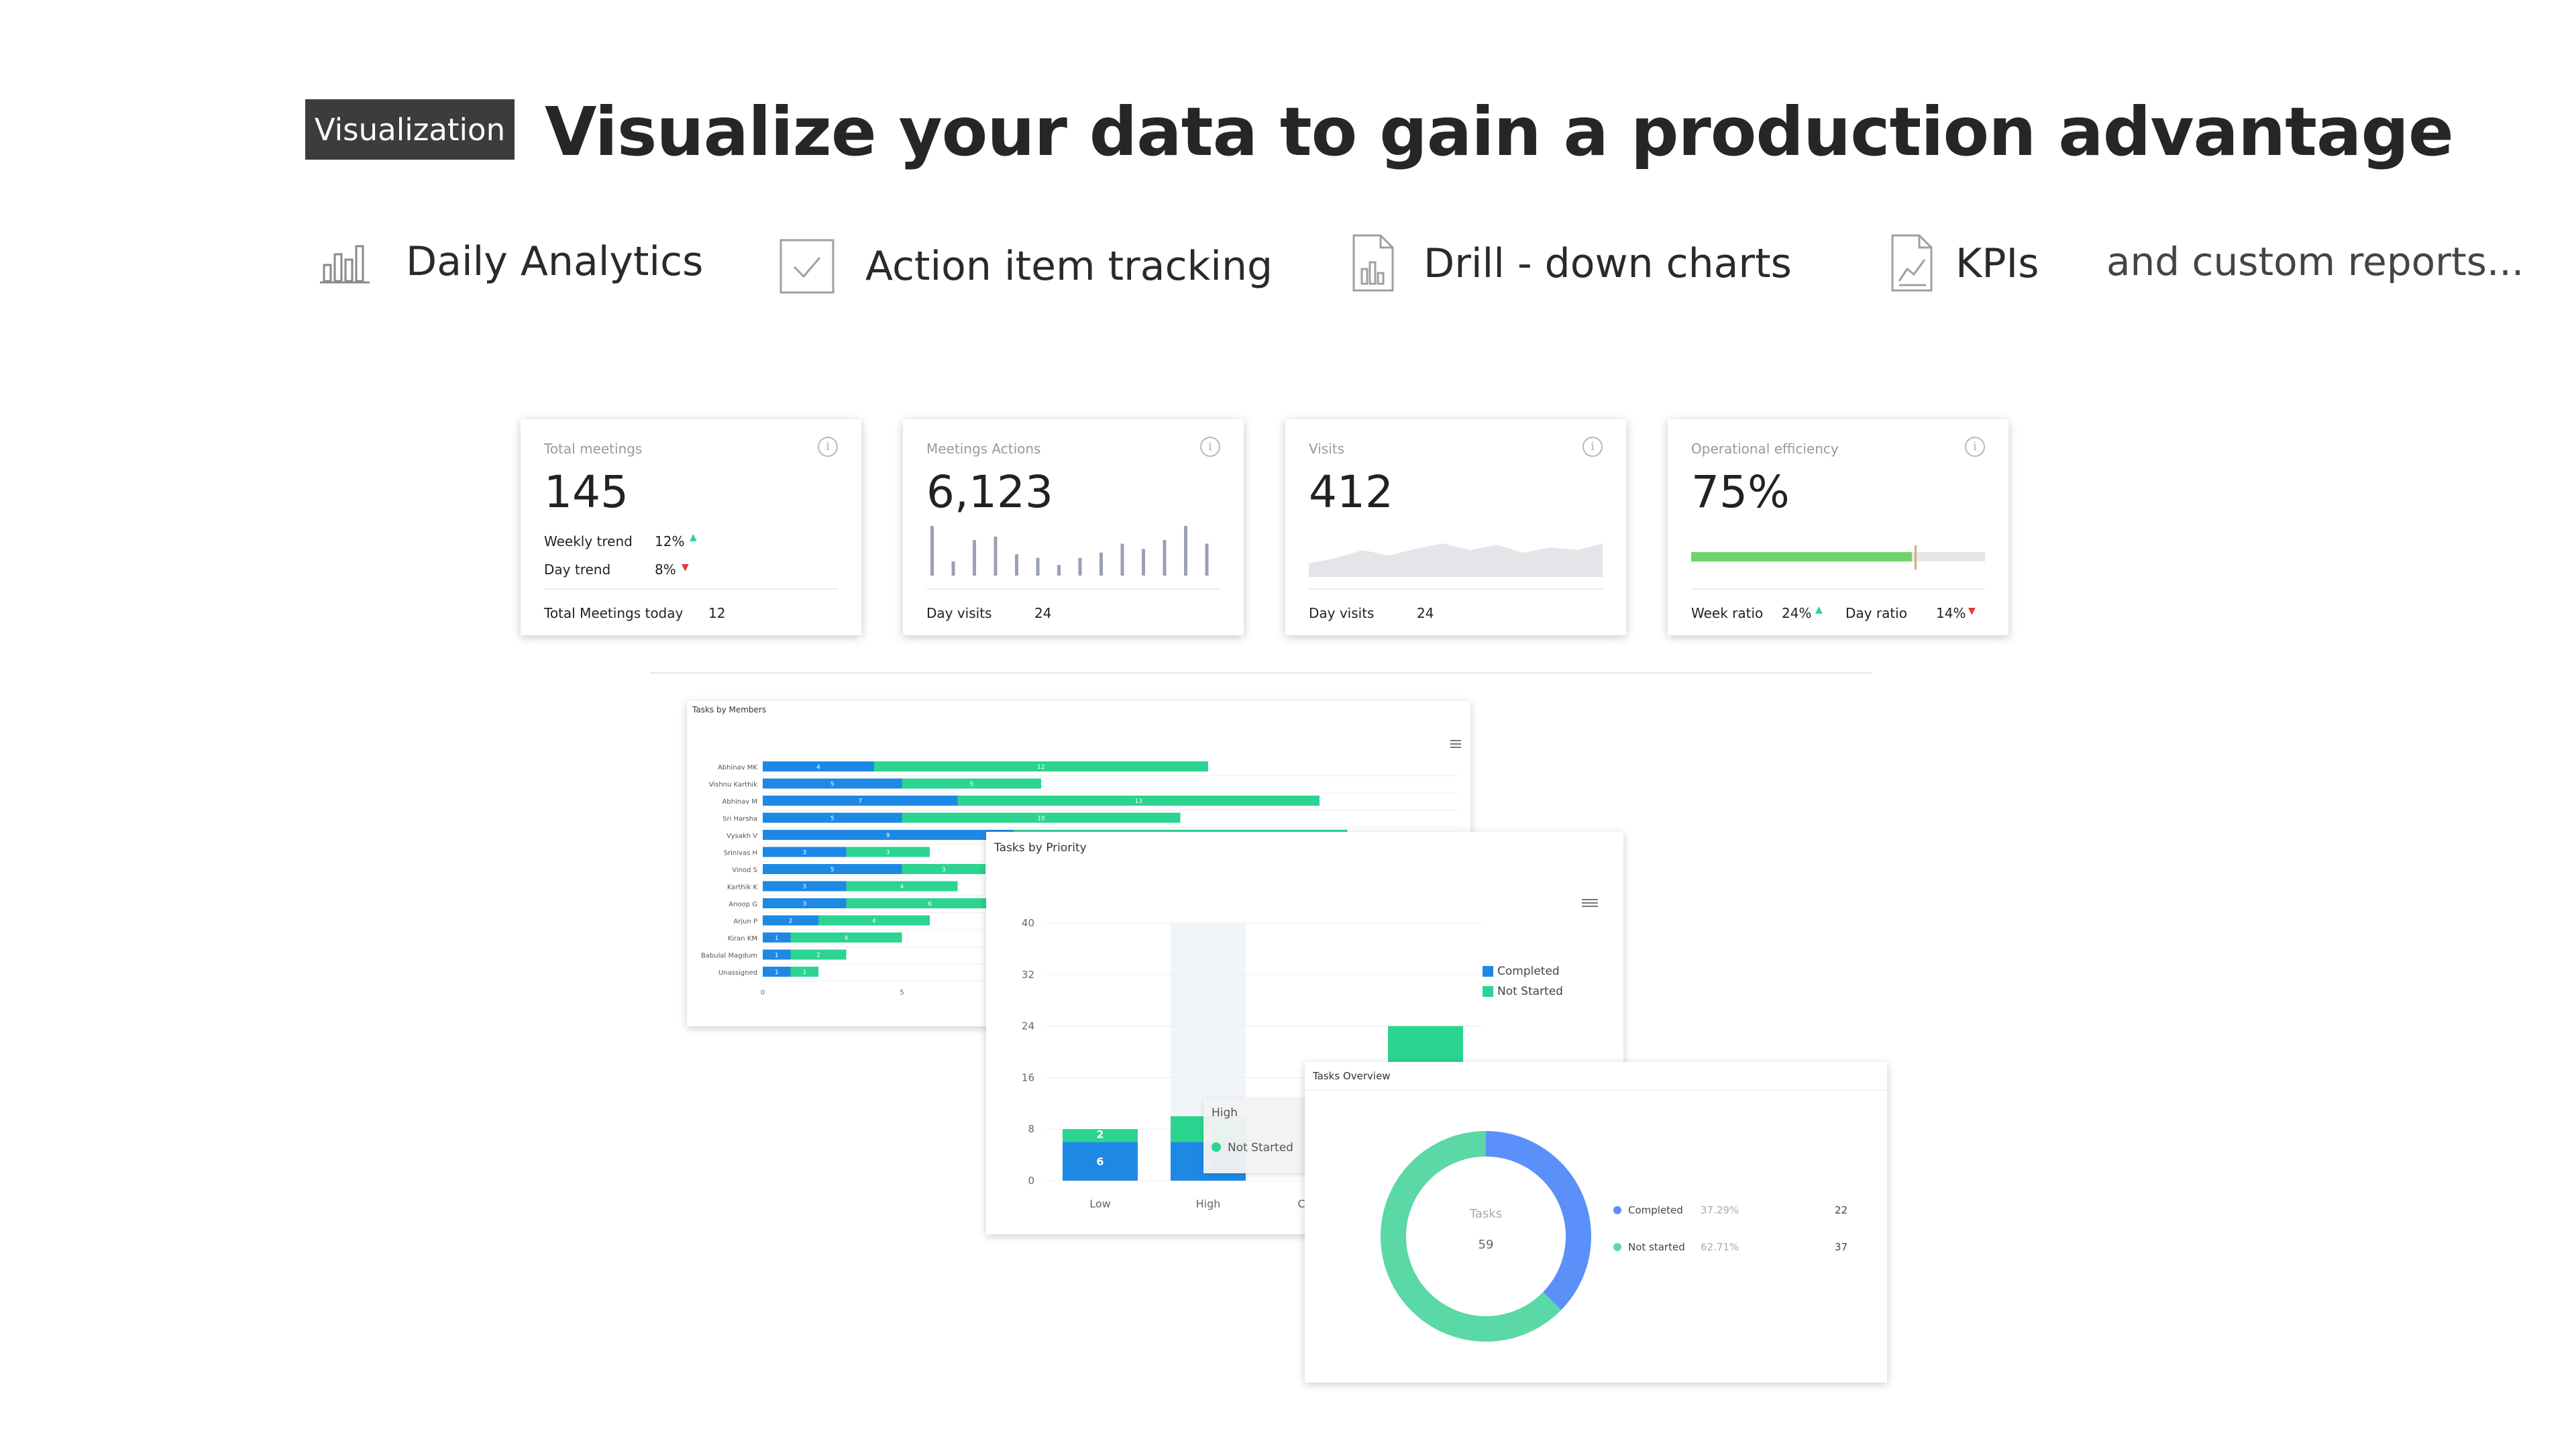 The height and width of the screenshot is (1449, 2576). What do you see at coordinates (555, 261) in the screenshot?
I see `feature-label: Daily Analytics` at bounding box center [555, 261].